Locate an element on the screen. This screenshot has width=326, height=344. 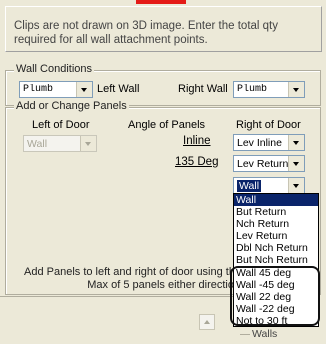
left-wall-label: Left Wall is located at coordinates (118, 89).